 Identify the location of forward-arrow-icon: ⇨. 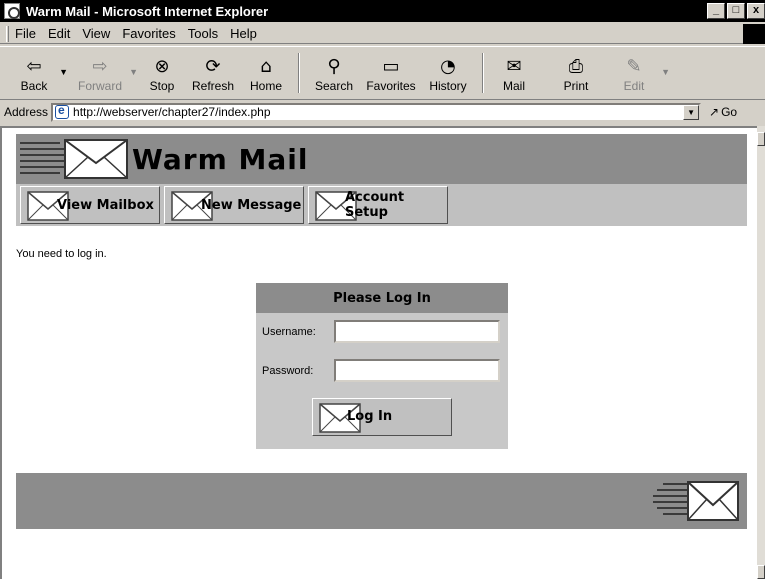
(100, 66).